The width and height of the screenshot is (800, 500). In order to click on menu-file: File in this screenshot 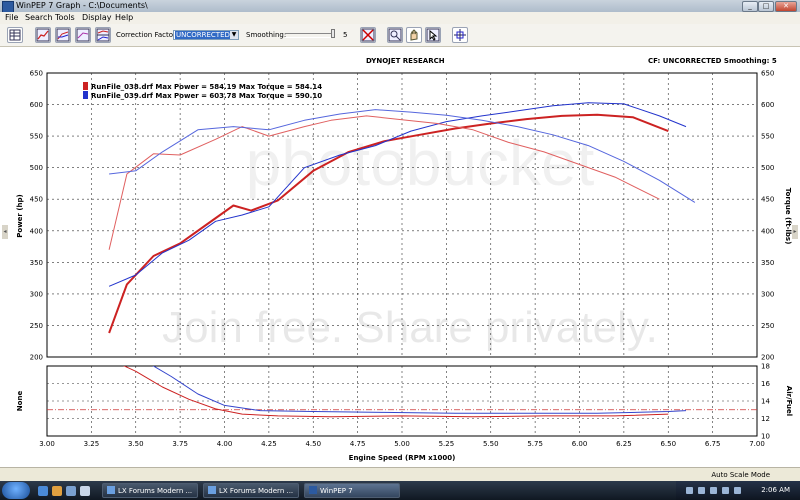, I will do `click(11, 18)`.